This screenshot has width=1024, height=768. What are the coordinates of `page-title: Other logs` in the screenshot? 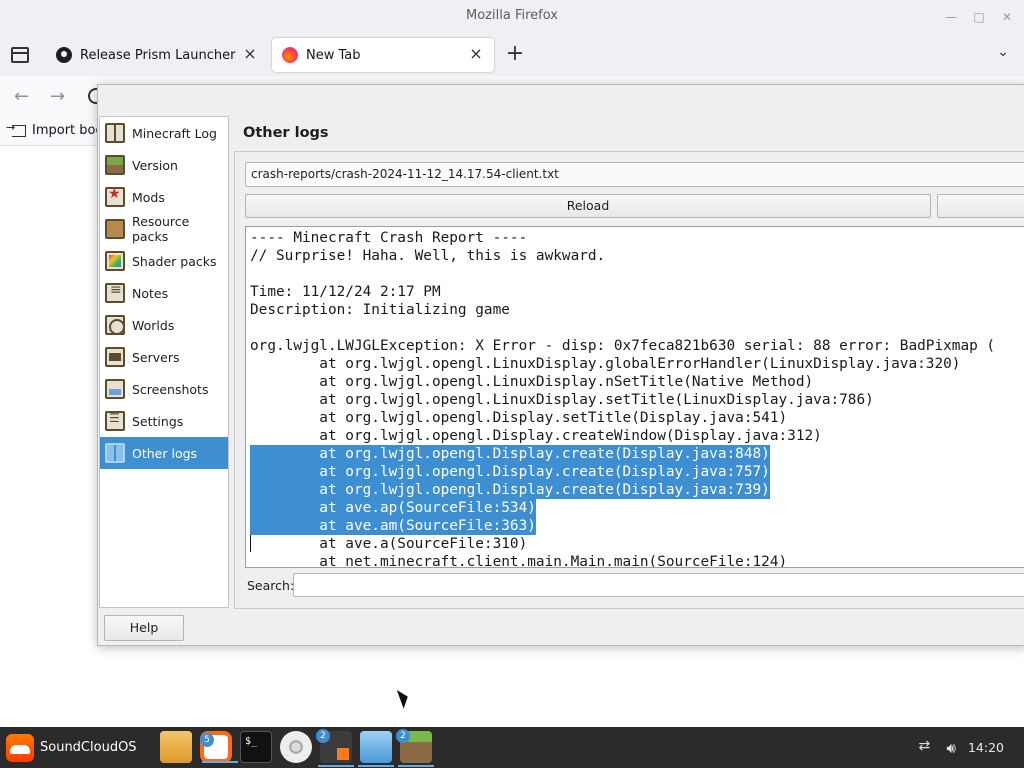 It's located at (286, 133).